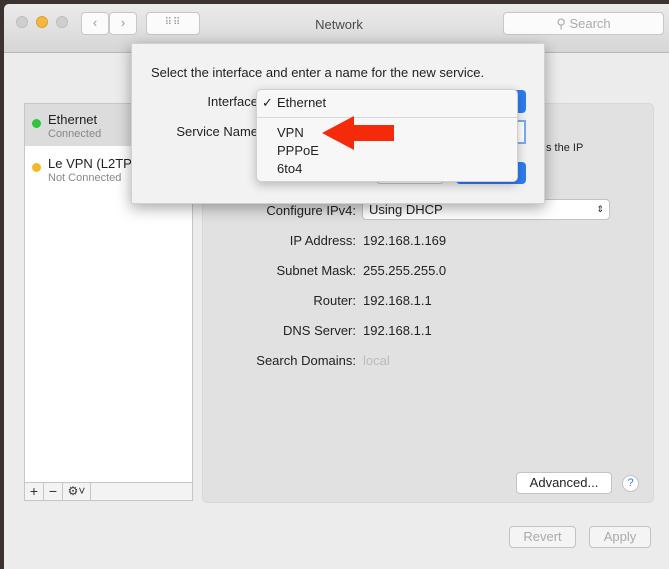  Describe the element at coordinates (376, 360) in the screenshot. I see `search-domains-field: local` at that location.